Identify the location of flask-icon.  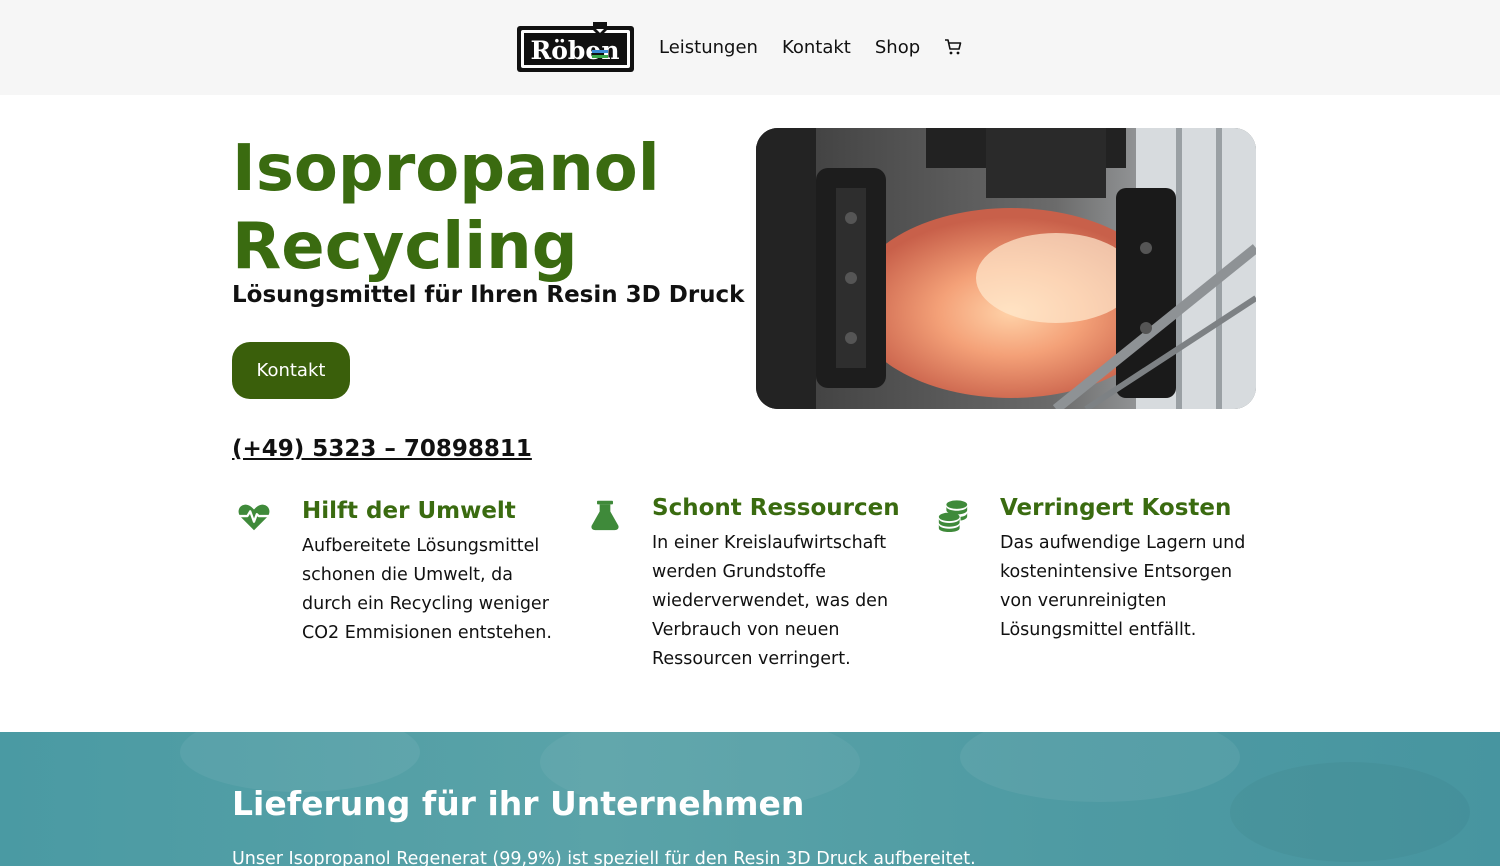
(605, 515).